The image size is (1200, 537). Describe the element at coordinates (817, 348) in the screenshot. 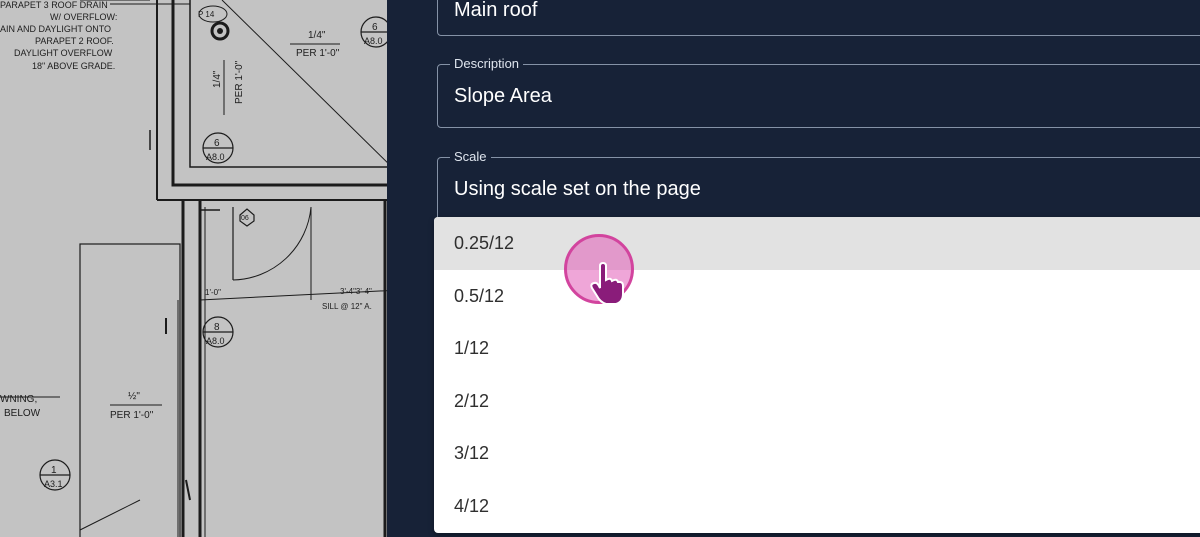

I see `scale-option-1-12: 1/12` at that location.